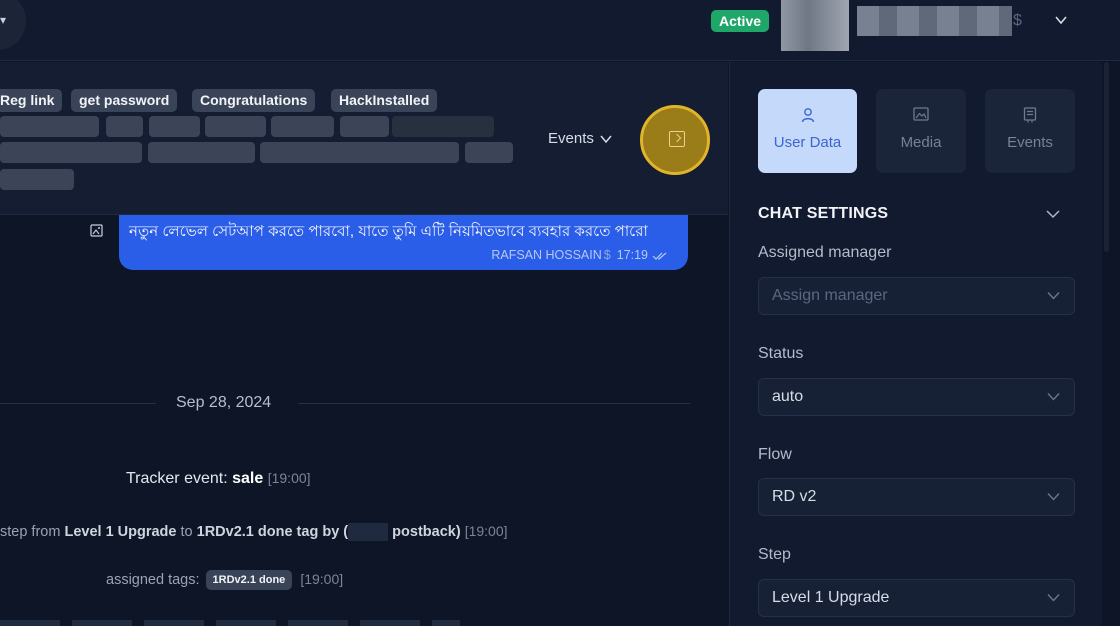 Image resolution: width=1120 pixels, height=626 pixels. Describe the element at coordinates (120, 532) in the screenshot. I see `step-from: Level 1 Upgrade` at that location.